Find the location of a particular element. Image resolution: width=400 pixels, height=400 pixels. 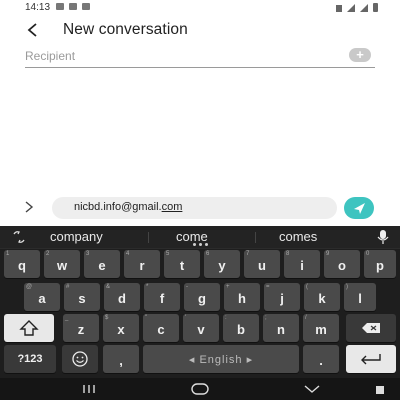

key-r: 4r is located at coordinates (142, 264).